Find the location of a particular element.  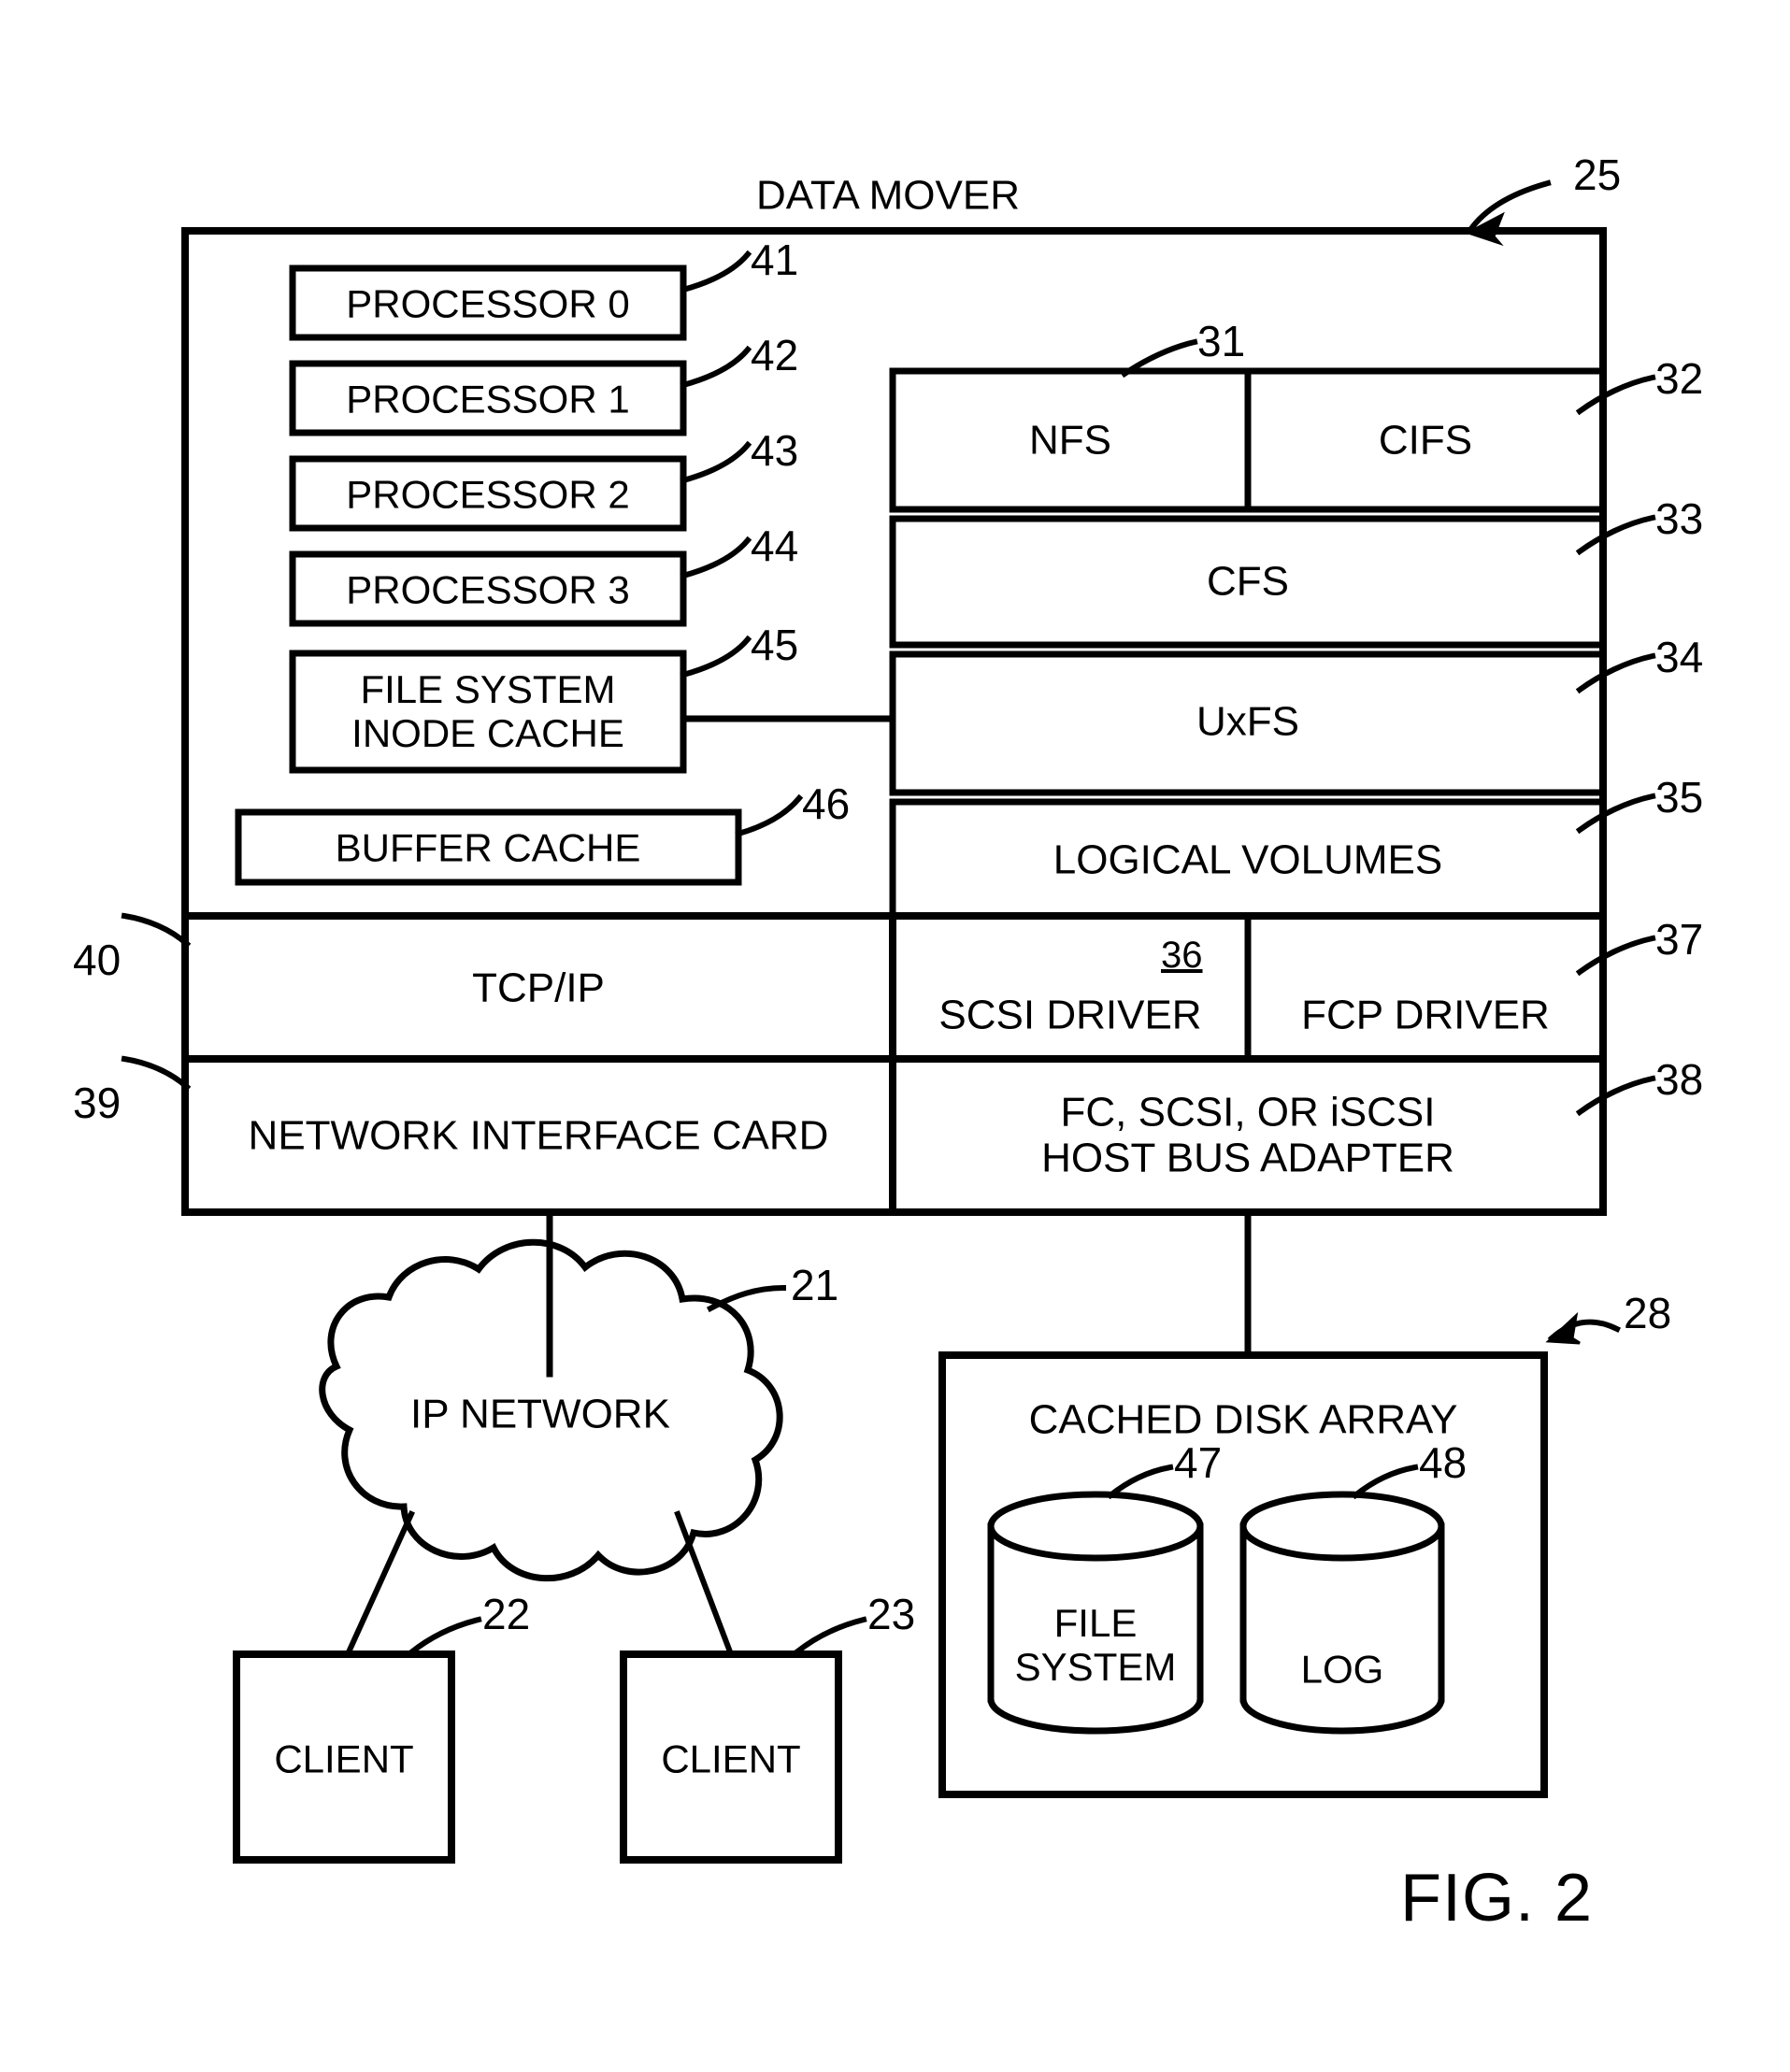

processor-1-label: PROCESSOR 1 is located at coordinates (488, 399).